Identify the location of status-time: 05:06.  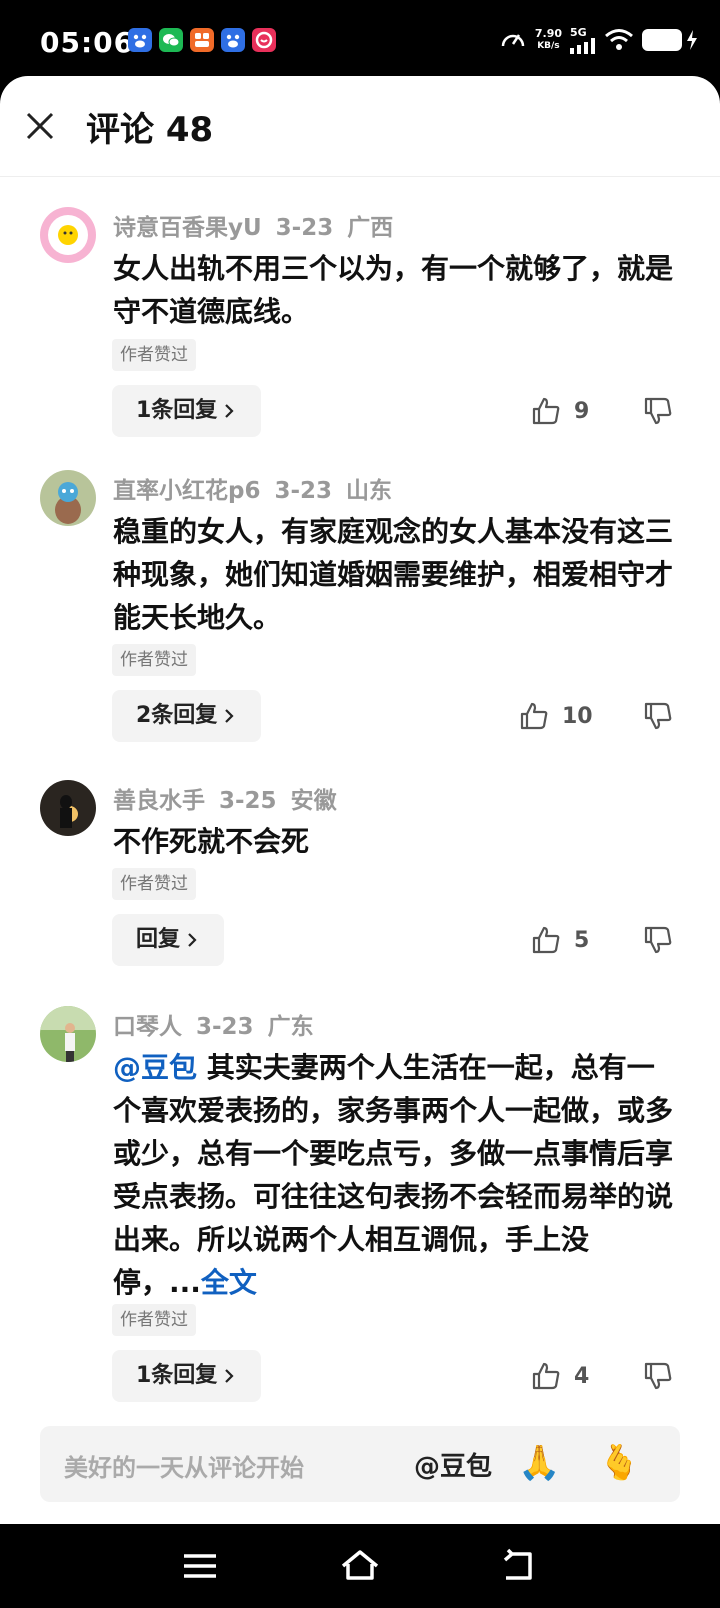
(87, 42).